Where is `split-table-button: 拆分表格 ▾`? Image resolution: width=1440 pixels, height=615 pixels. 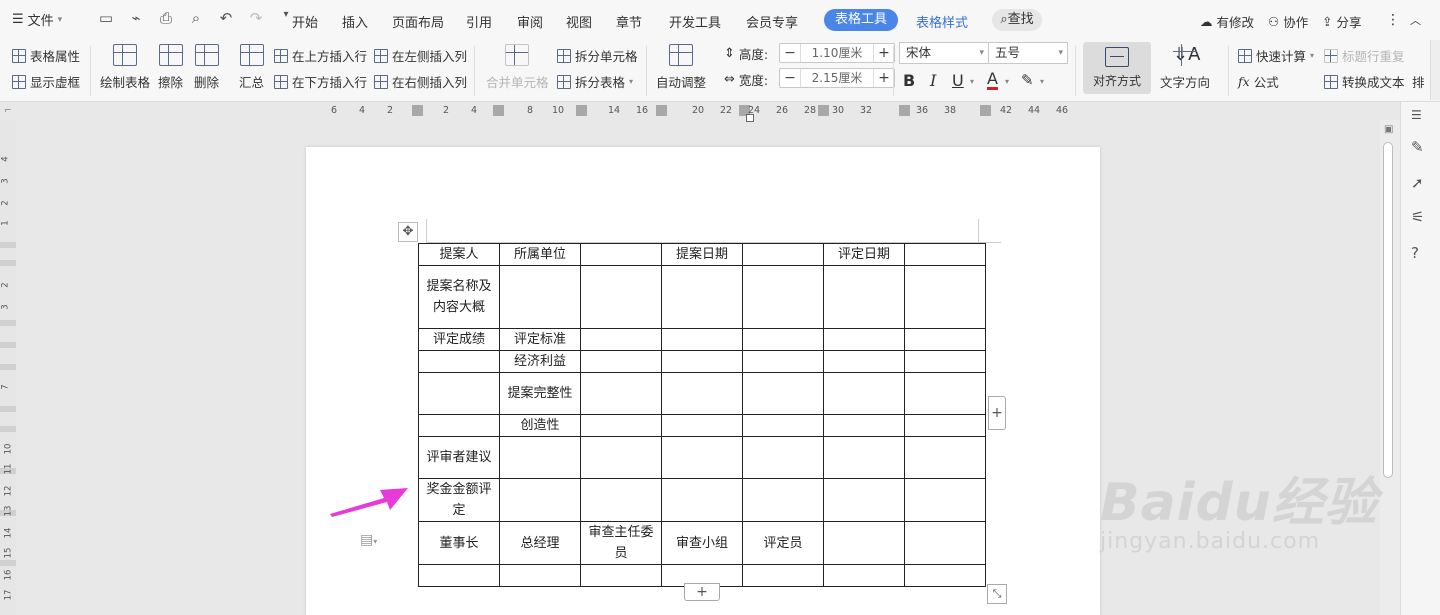
split-table-button: 拆分表格 ▾ is located at coordinates (595, 81).